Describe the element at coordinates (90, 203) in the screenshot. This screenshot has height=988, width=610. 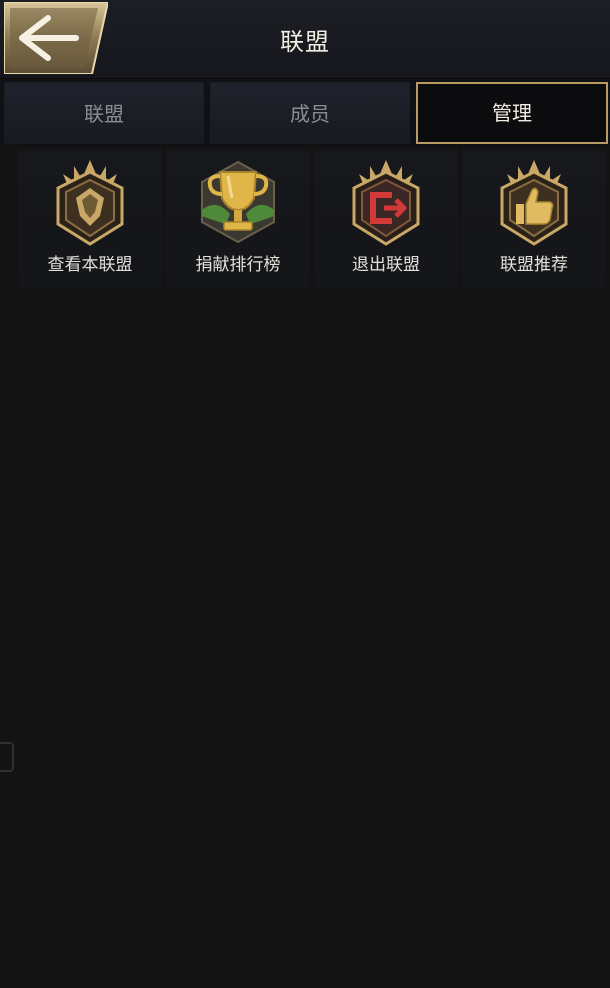
I see `alliance-crest-icon` at that location.